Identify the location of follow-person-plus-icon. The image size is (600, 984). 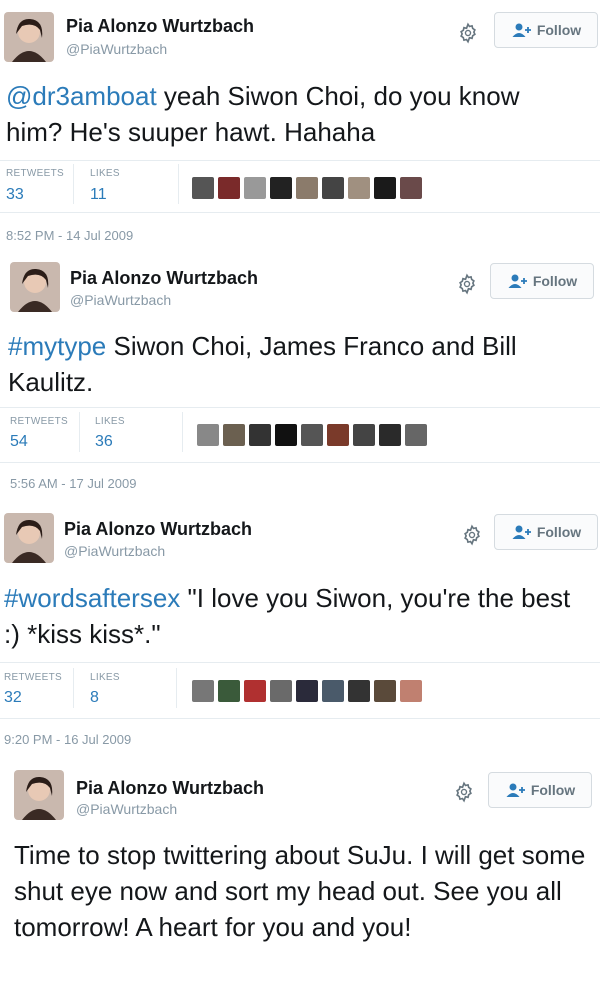
(515, 790).